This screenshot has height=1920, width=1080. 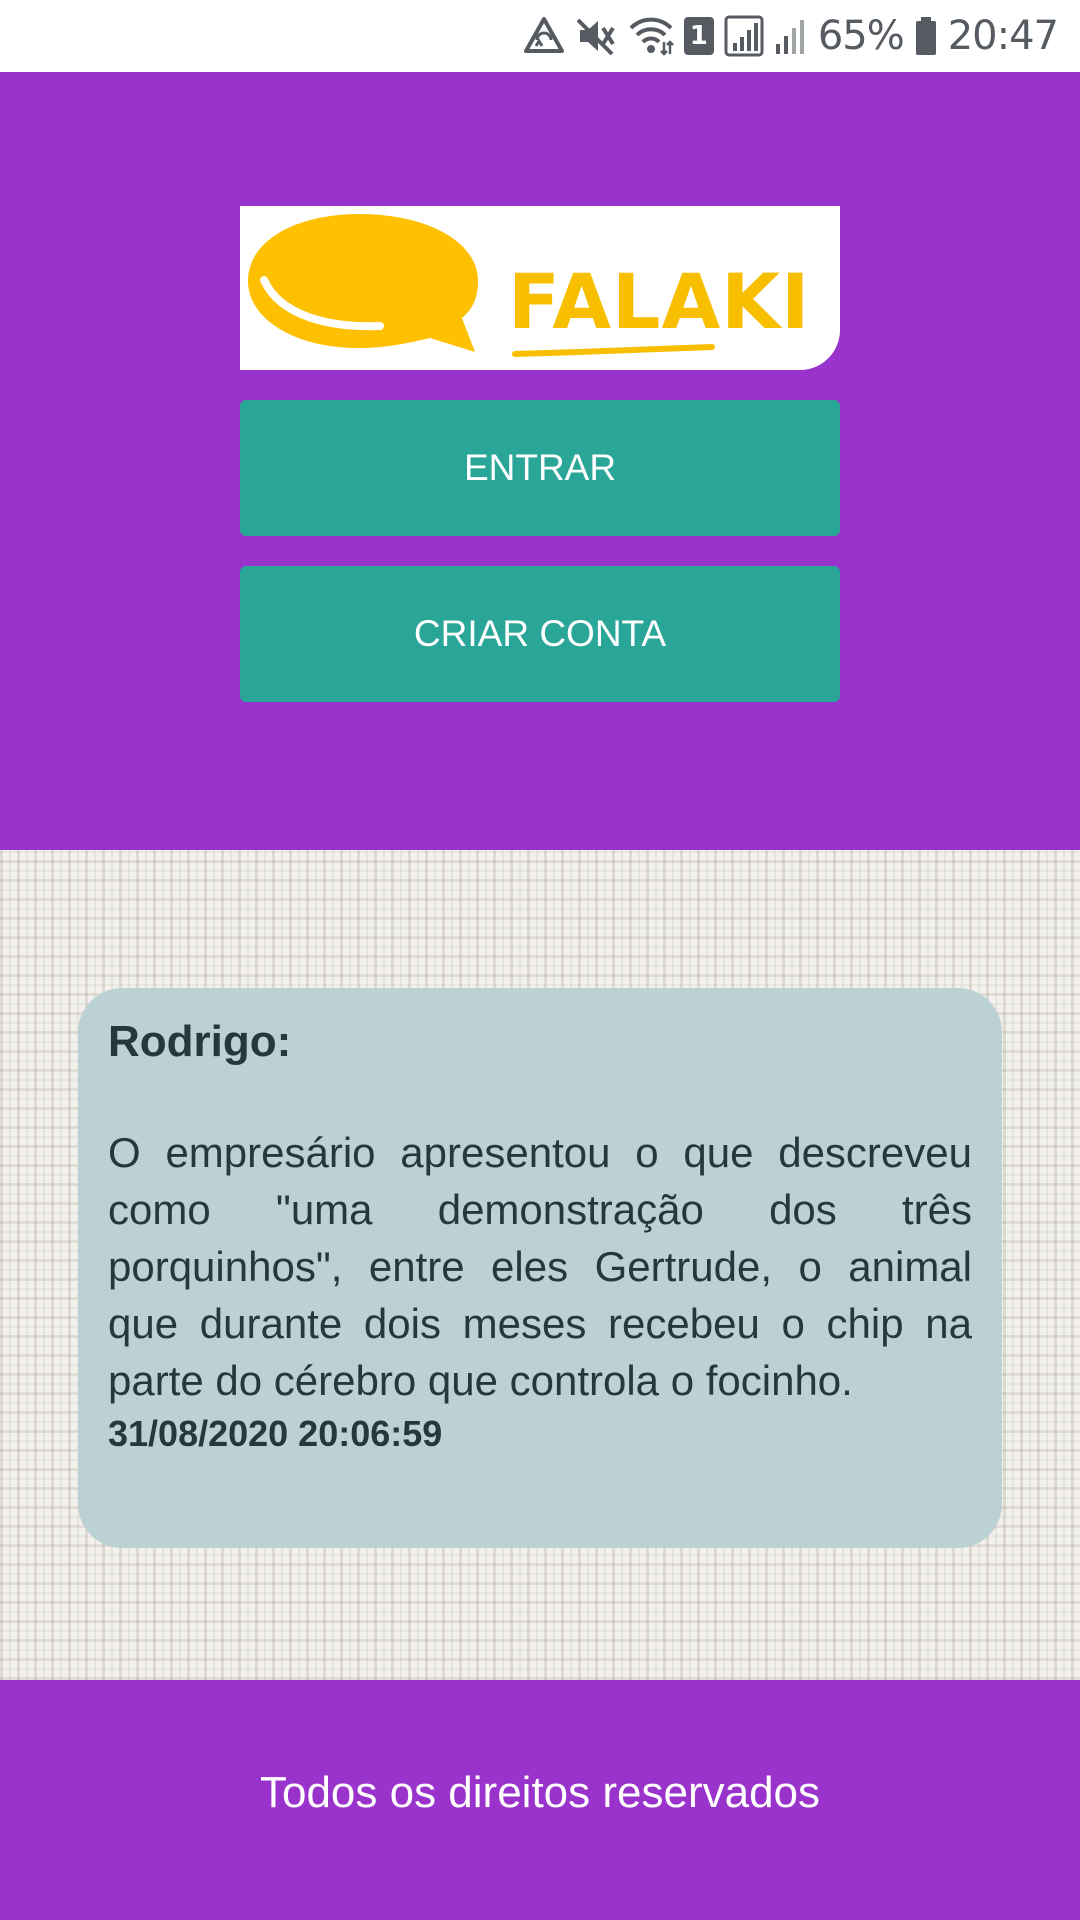 I want to click on data-saver-icon, so click(x=544, y=36).